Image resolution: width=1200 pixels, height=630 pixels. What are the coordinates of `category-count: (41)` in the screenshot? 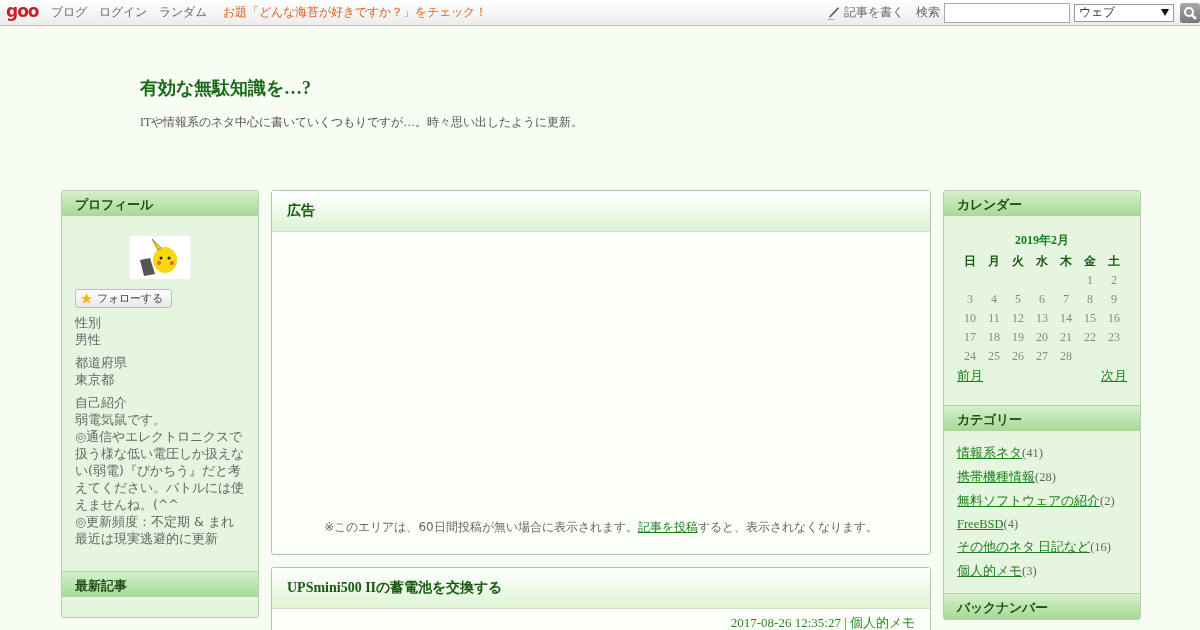 It's located at (1032, 453).